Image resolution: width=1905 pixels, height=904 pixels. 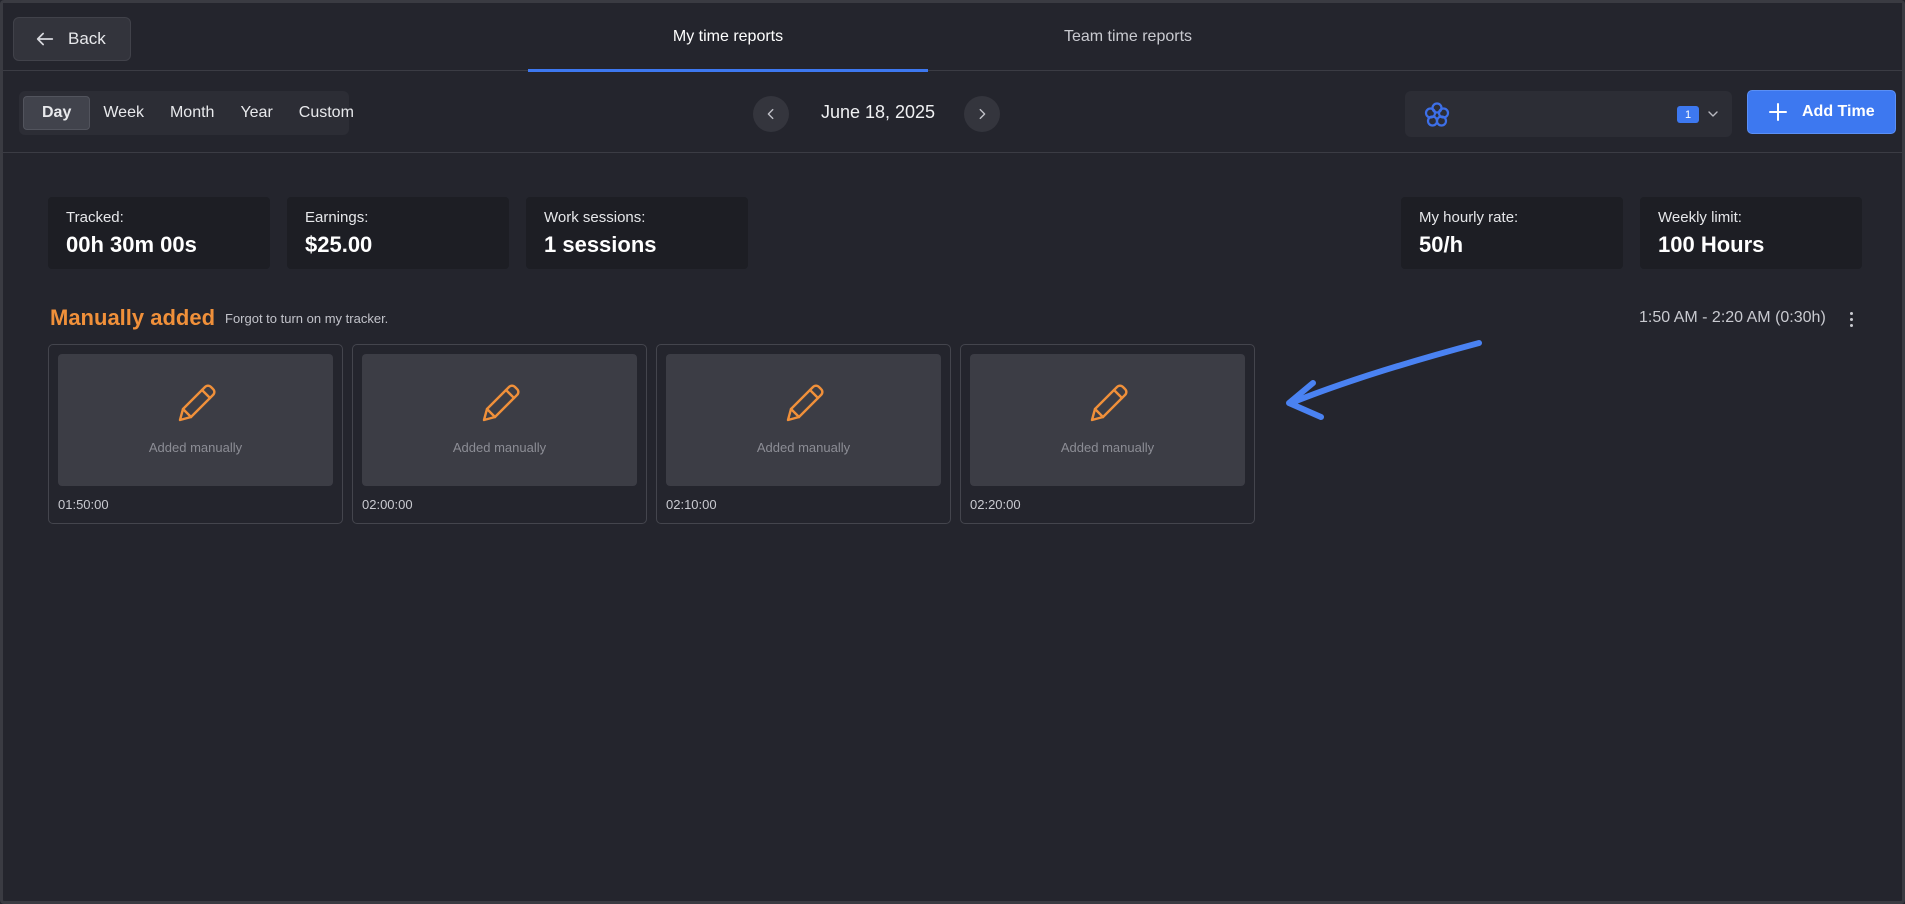 I want to click on team-count-badge: 1, so click(x=1688, y=114).